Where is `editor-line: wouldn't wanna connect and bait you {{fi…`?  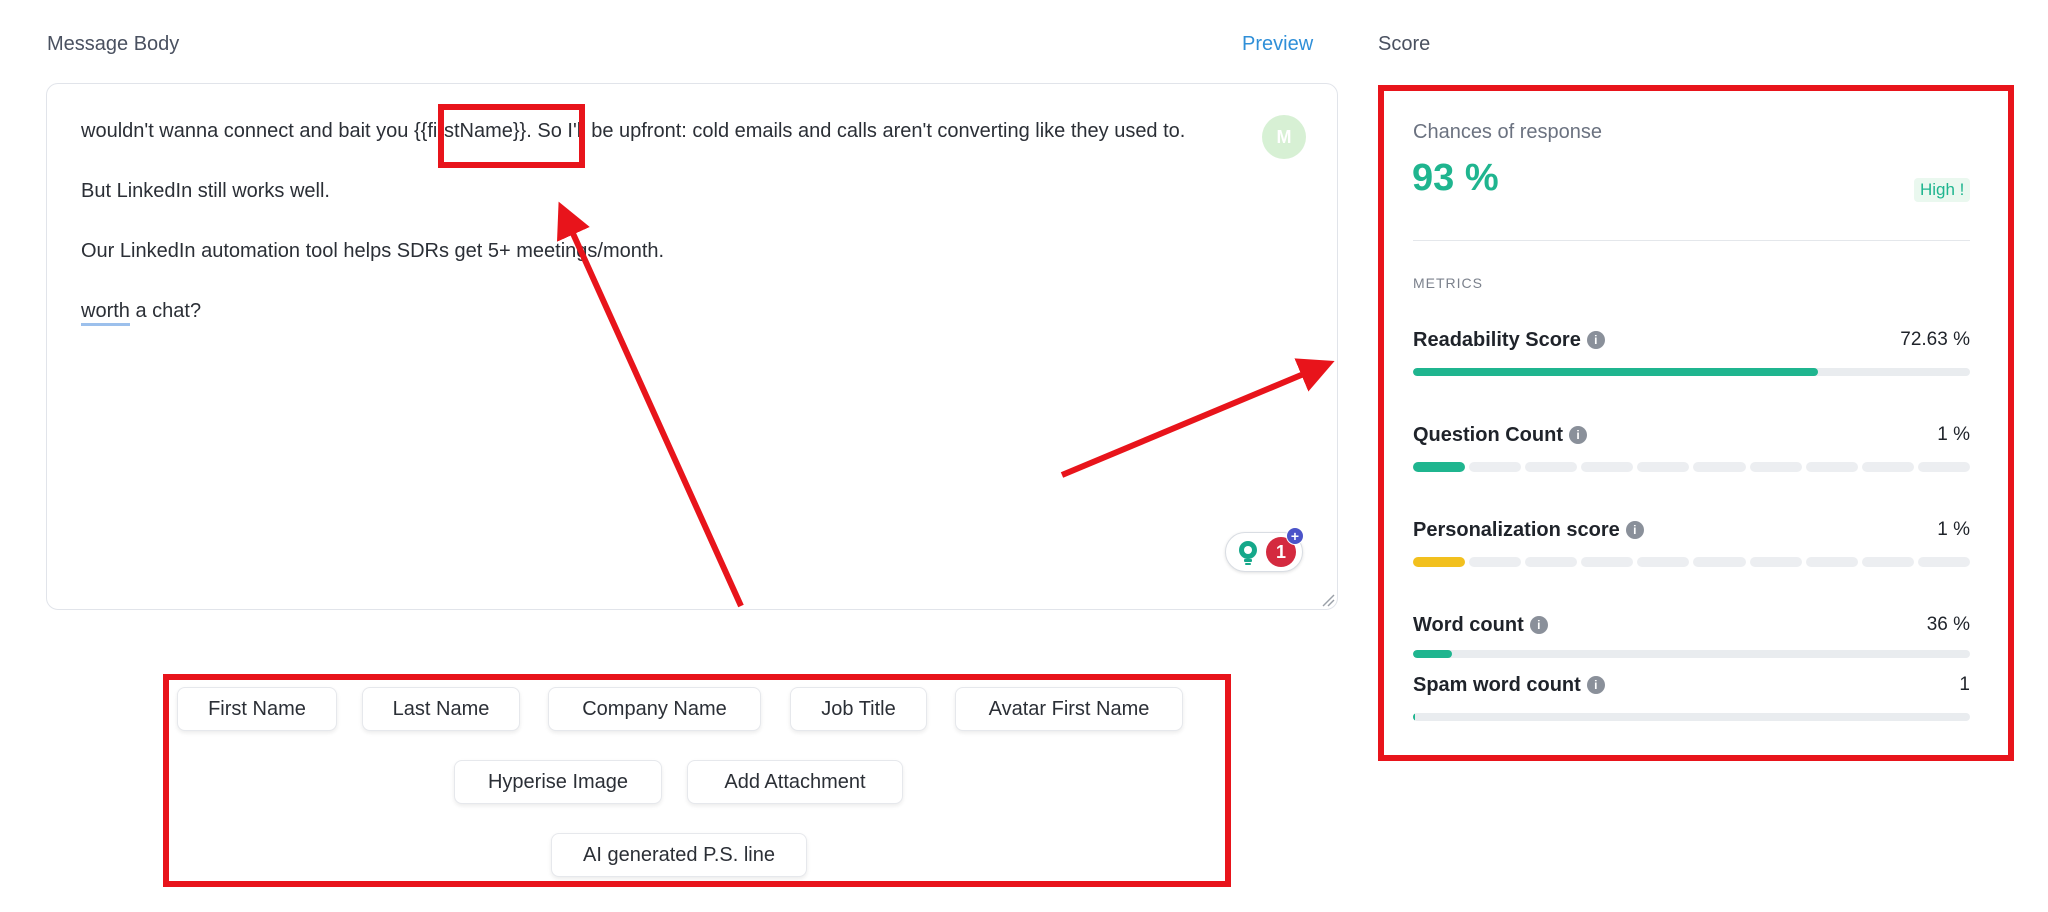
editor-line: wouldn't wanna connect and bait you {{fi… is located at coordinates (633, 131).